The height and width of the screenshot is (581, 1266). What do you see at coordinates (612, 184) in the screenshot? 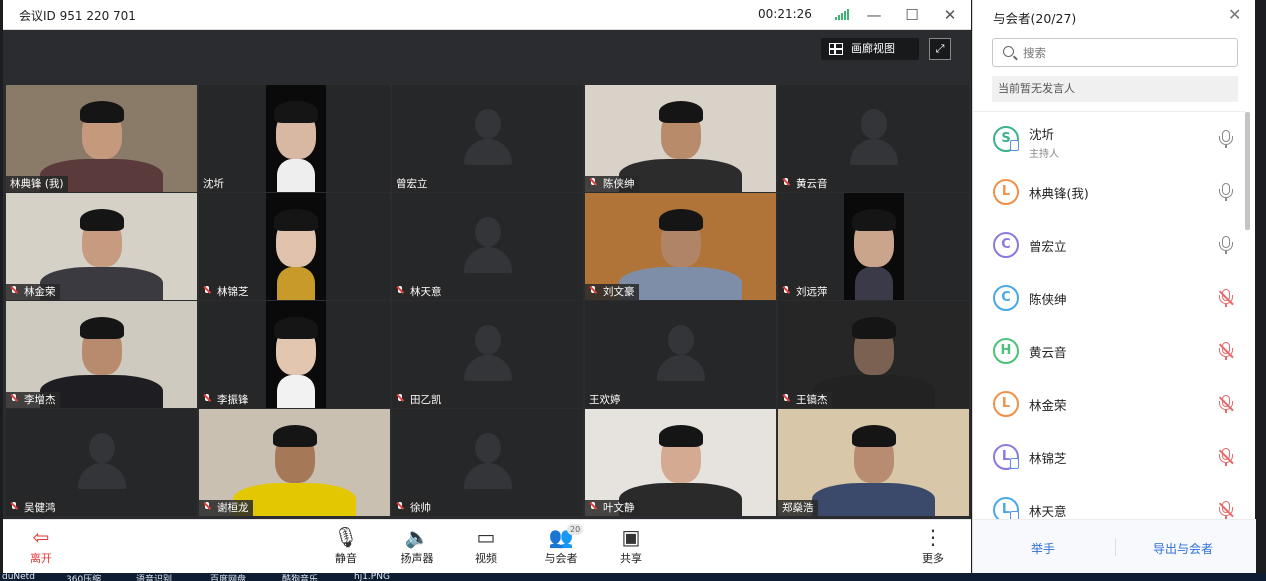
I see `participant-name-label: 陈侠绅` at bounding box center [612, 184].